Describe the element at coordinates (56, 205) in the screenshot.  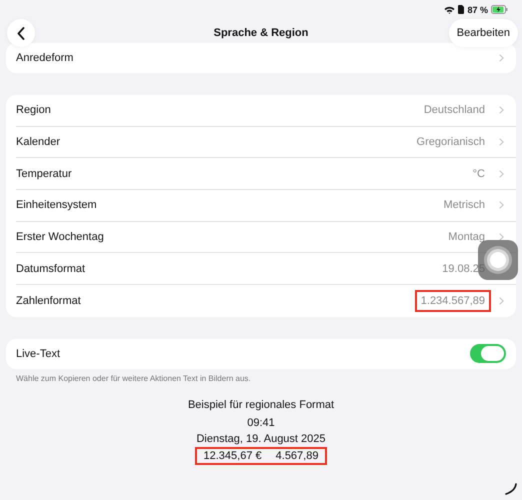
I see `row-label: Einheitensystem` at that location.